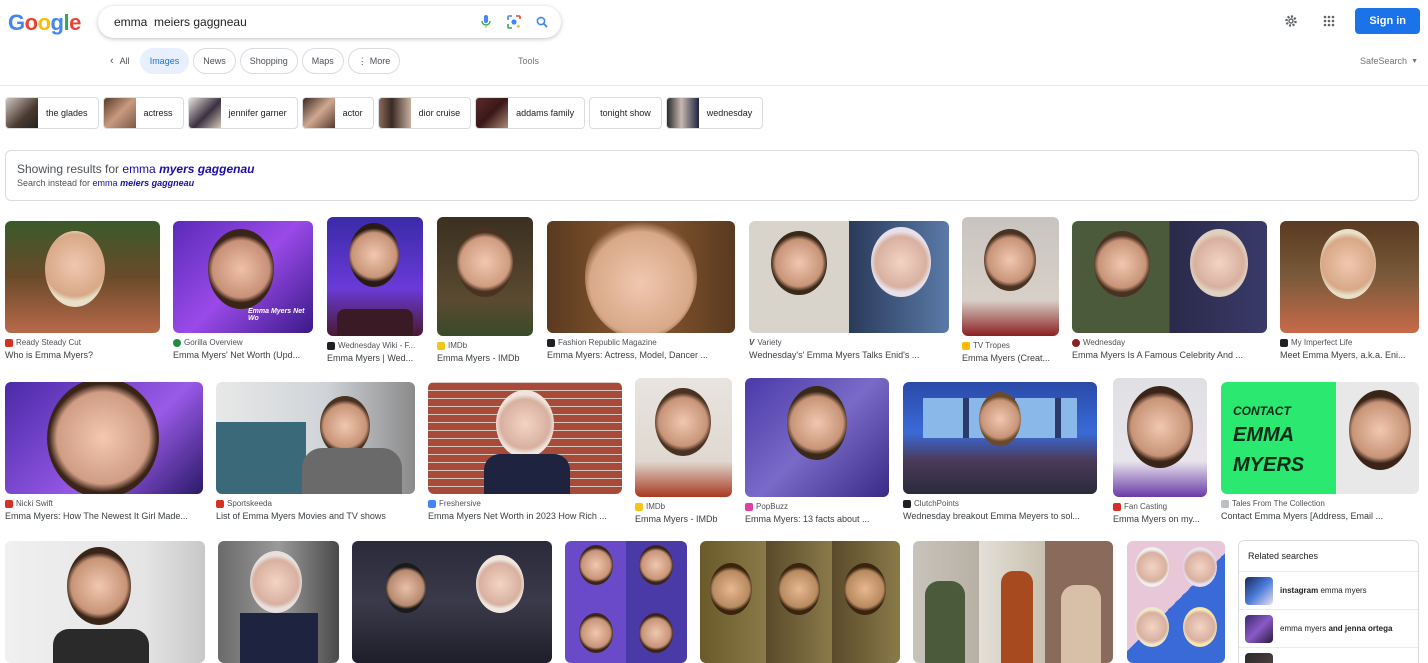 Image resolution: width=1428 pixels, height=663 pixels. I want to click on corrected-part-bold: myers gaggenau, so click(207, 169).